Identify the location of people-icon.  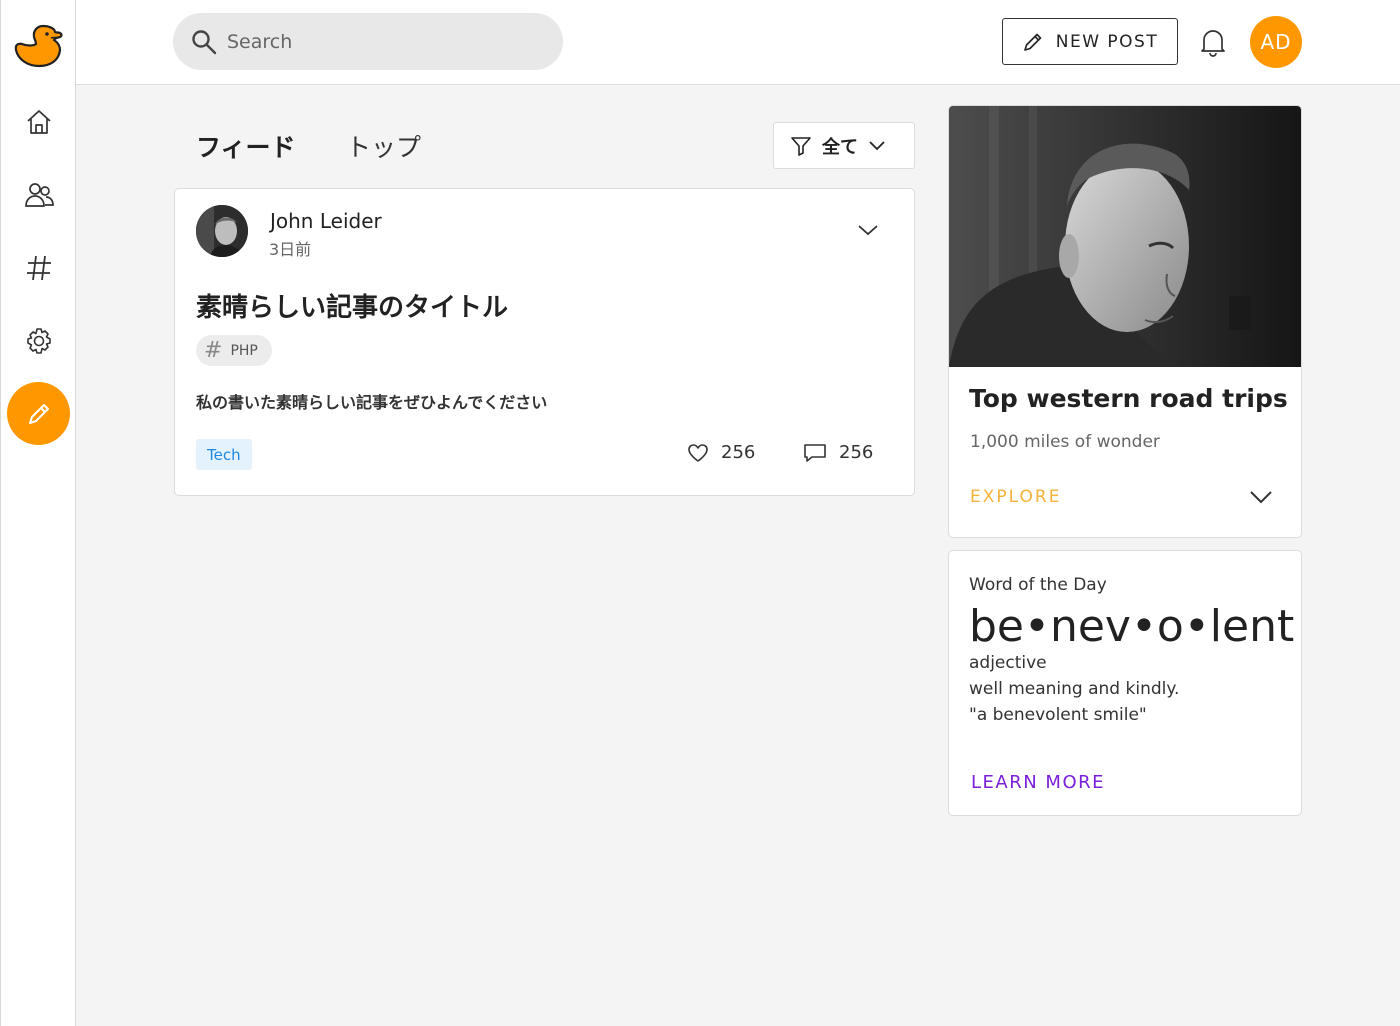
(39, 195).